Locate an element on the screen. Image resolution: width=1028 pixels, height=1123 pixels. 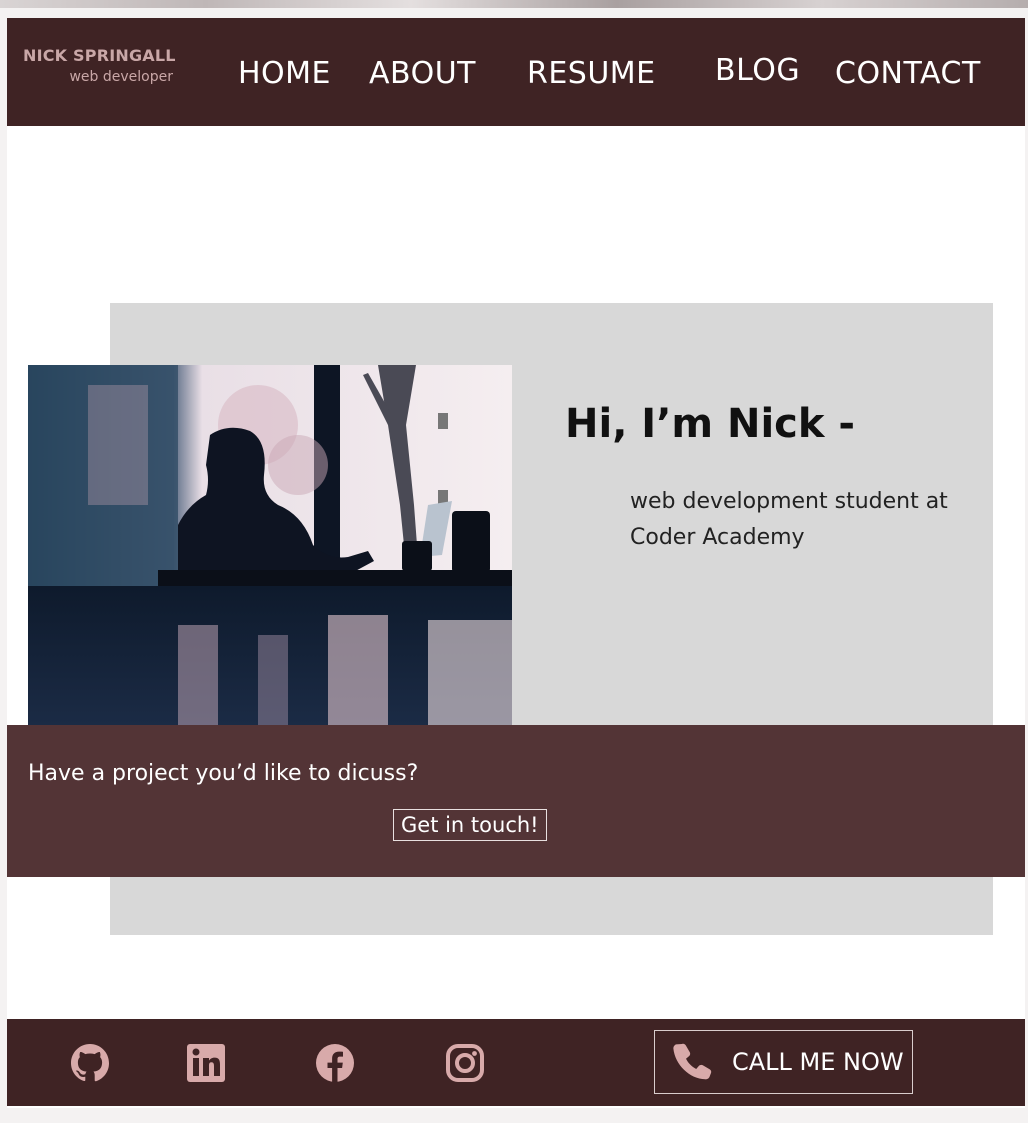
github-link is located at coordinates (90, 1063).